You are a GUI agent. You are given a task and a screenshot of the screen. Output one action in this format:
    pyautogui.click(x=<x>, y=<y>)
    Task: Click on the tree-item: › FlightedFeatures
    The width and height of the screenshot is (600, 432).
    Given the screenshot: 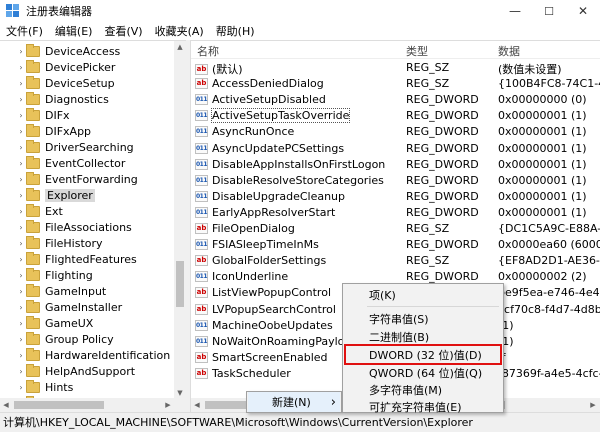 What is the action you would take?
    pyautogui.click(x=76, y=259)
    